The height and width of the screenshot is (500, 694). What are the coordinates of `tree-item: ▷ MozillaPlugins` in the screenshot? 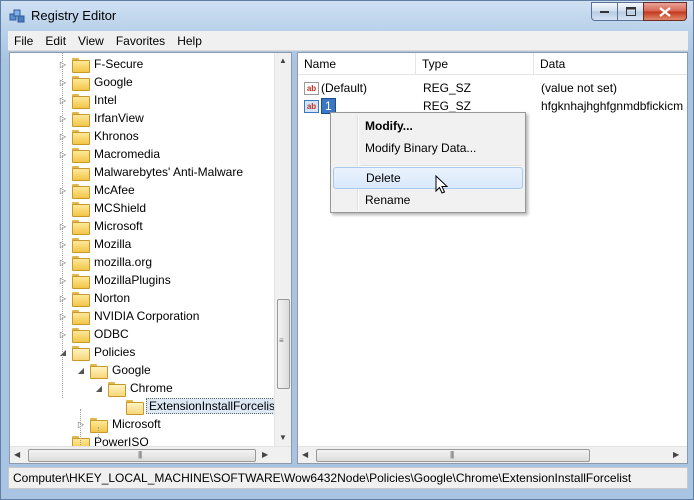 It's located at (115, 280).